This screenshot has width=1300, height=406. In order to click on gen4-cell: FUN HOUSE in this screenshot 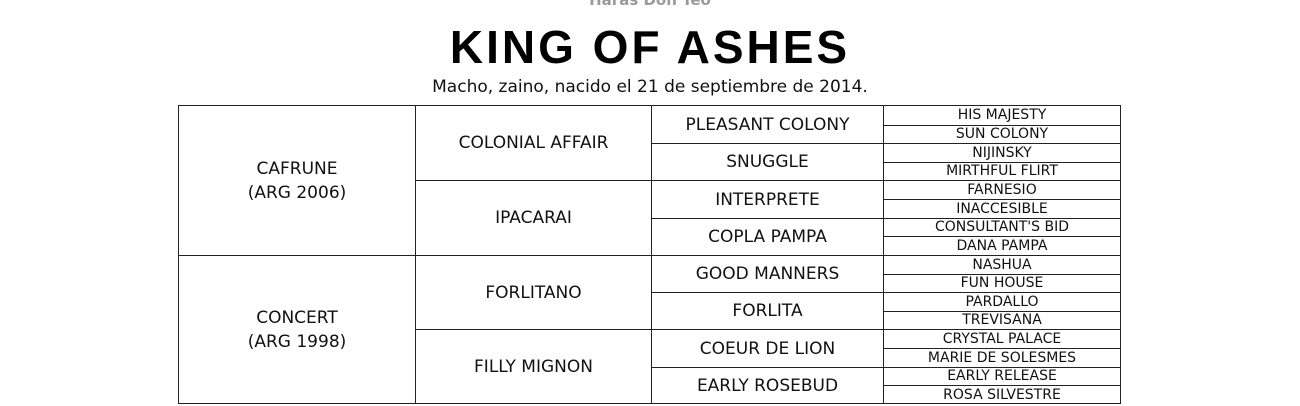, I will do `click(1002, 283)`.